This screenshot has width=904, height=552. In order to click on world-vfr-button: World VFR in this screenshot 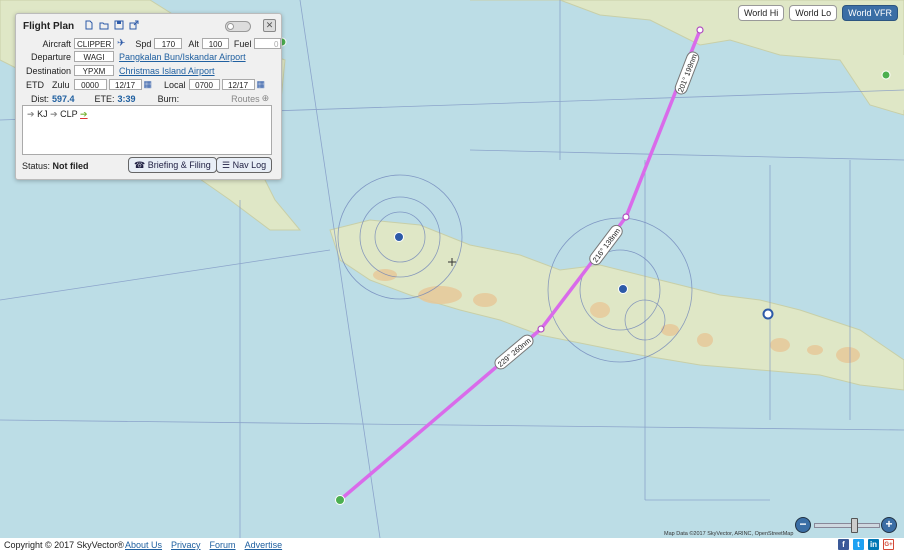, I will do `click(870, 13)`.